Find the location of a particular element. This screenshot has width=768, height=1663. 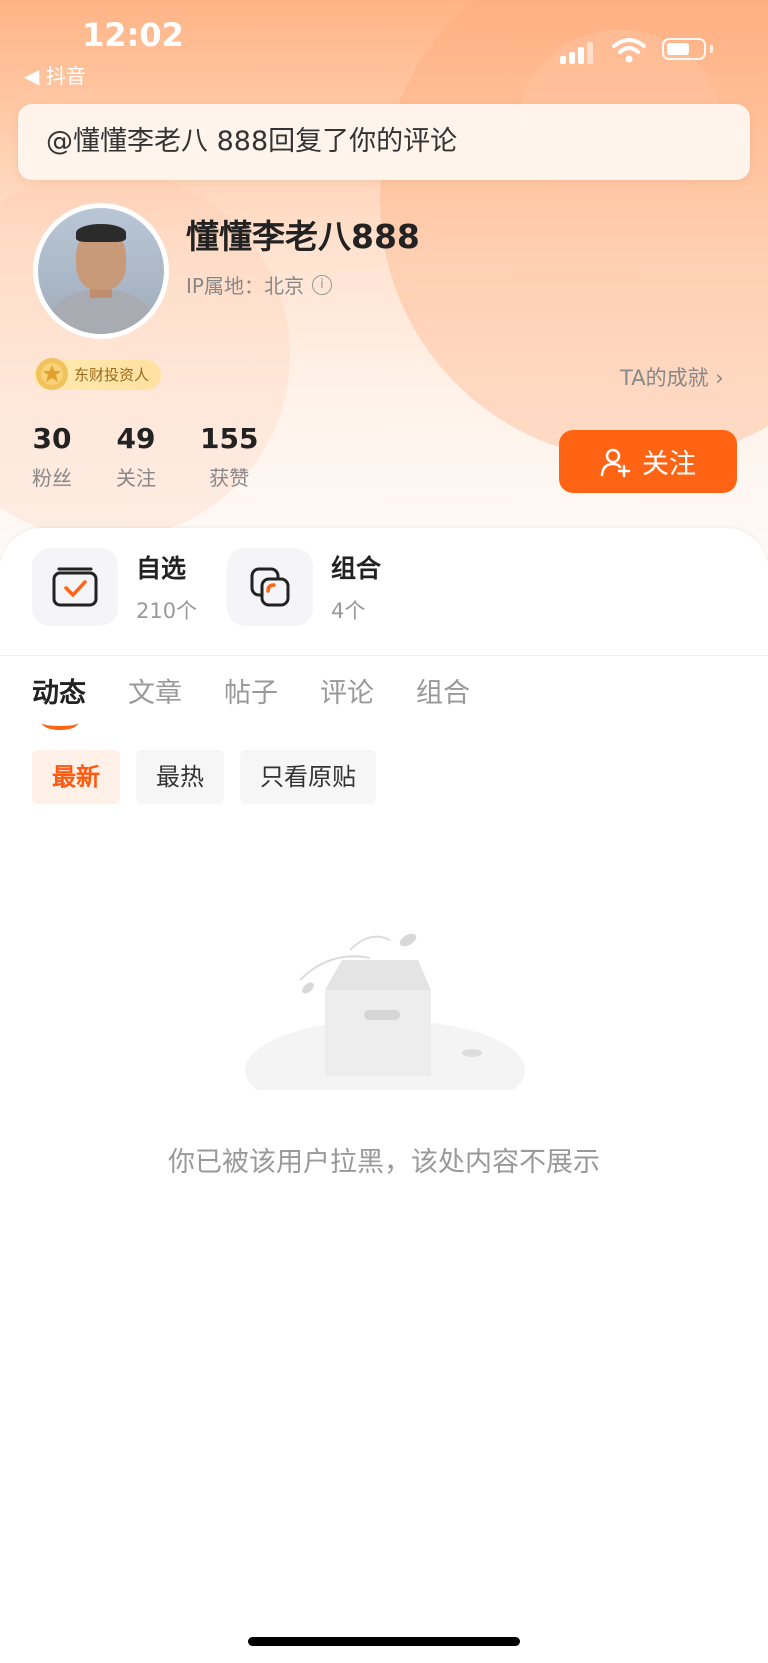

home-indicator is located at coordinates (384, 1641).